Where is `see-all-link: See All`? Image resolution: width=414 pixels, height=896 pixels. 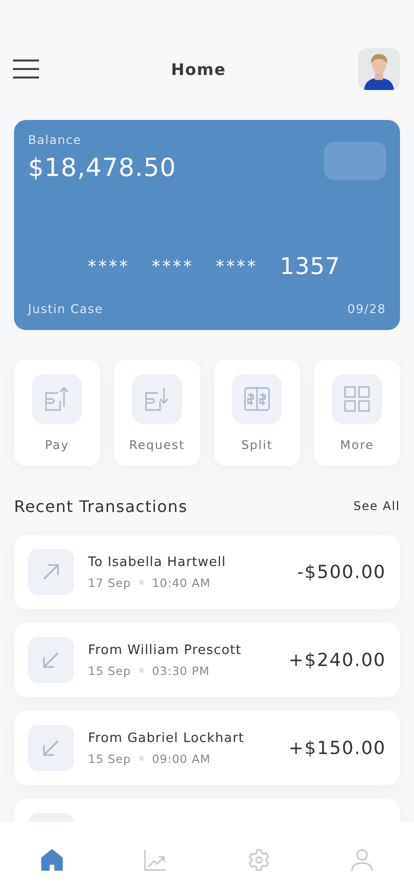
see-all-link: See All is located at coordinates (376, 506).